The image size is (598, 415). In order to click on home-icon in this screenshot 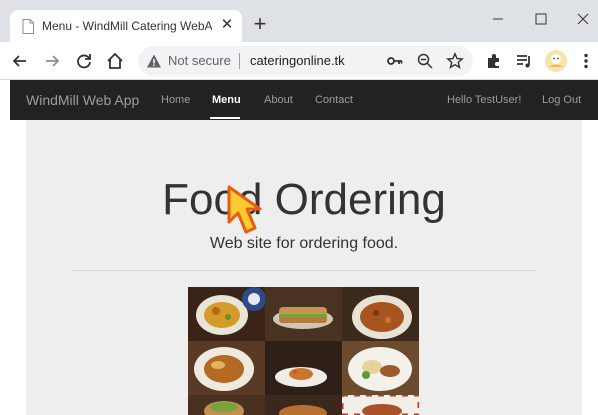, I will do `click(115, 61)`.